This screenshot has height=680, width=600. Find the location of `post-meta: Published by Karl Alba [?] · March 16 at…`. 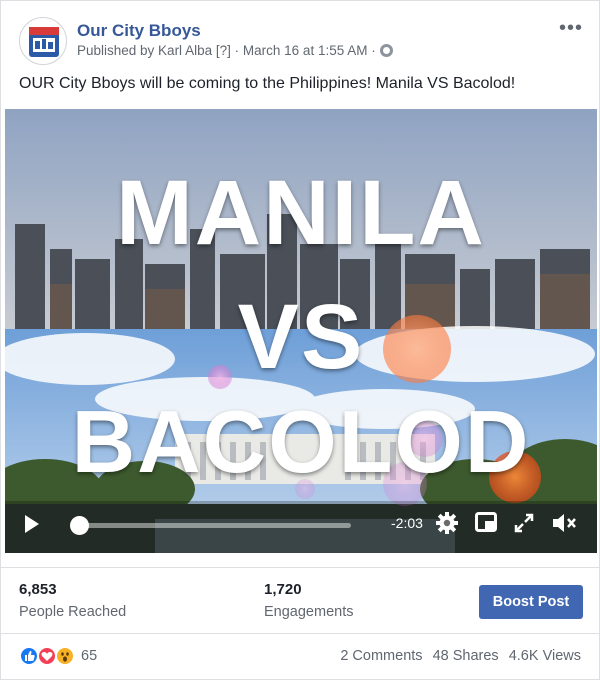

post-meta: Published by Karl Alba [?] · March 16 at… is located at coordinates (235, 50).